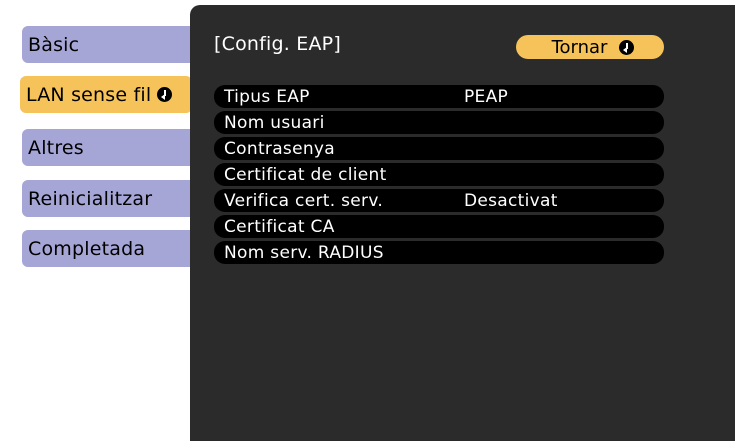 The height and width of the screenshot is (441, 735). Describe the element at coordinates (305, 174) in the screenshot. I see `setting-label: Certificat de client` at that location.